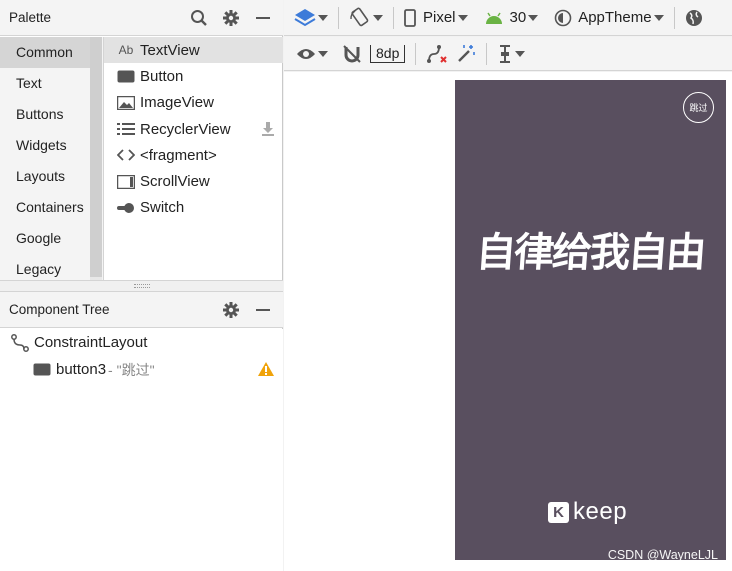 The height and width of the screenshot is (571, 732). I want to click on category-common: Common, so click(45, 52).